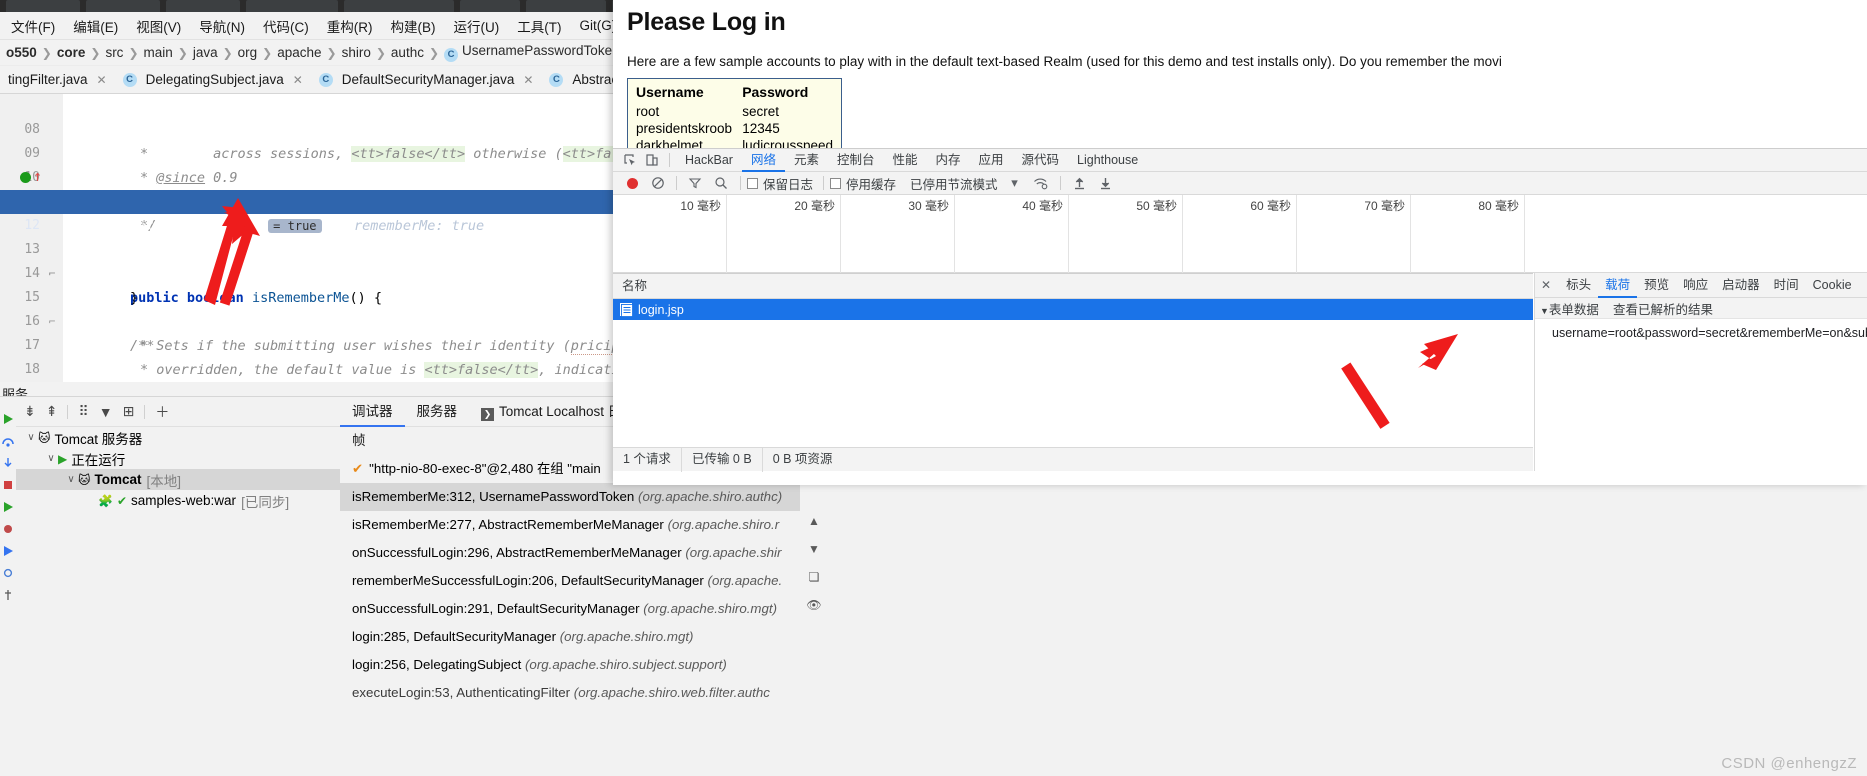 This screenshot has height=776, width=1867. Describe the element at coordinates (8, 586) in the screenshot. I see `debug-action-toolbar` at that location.